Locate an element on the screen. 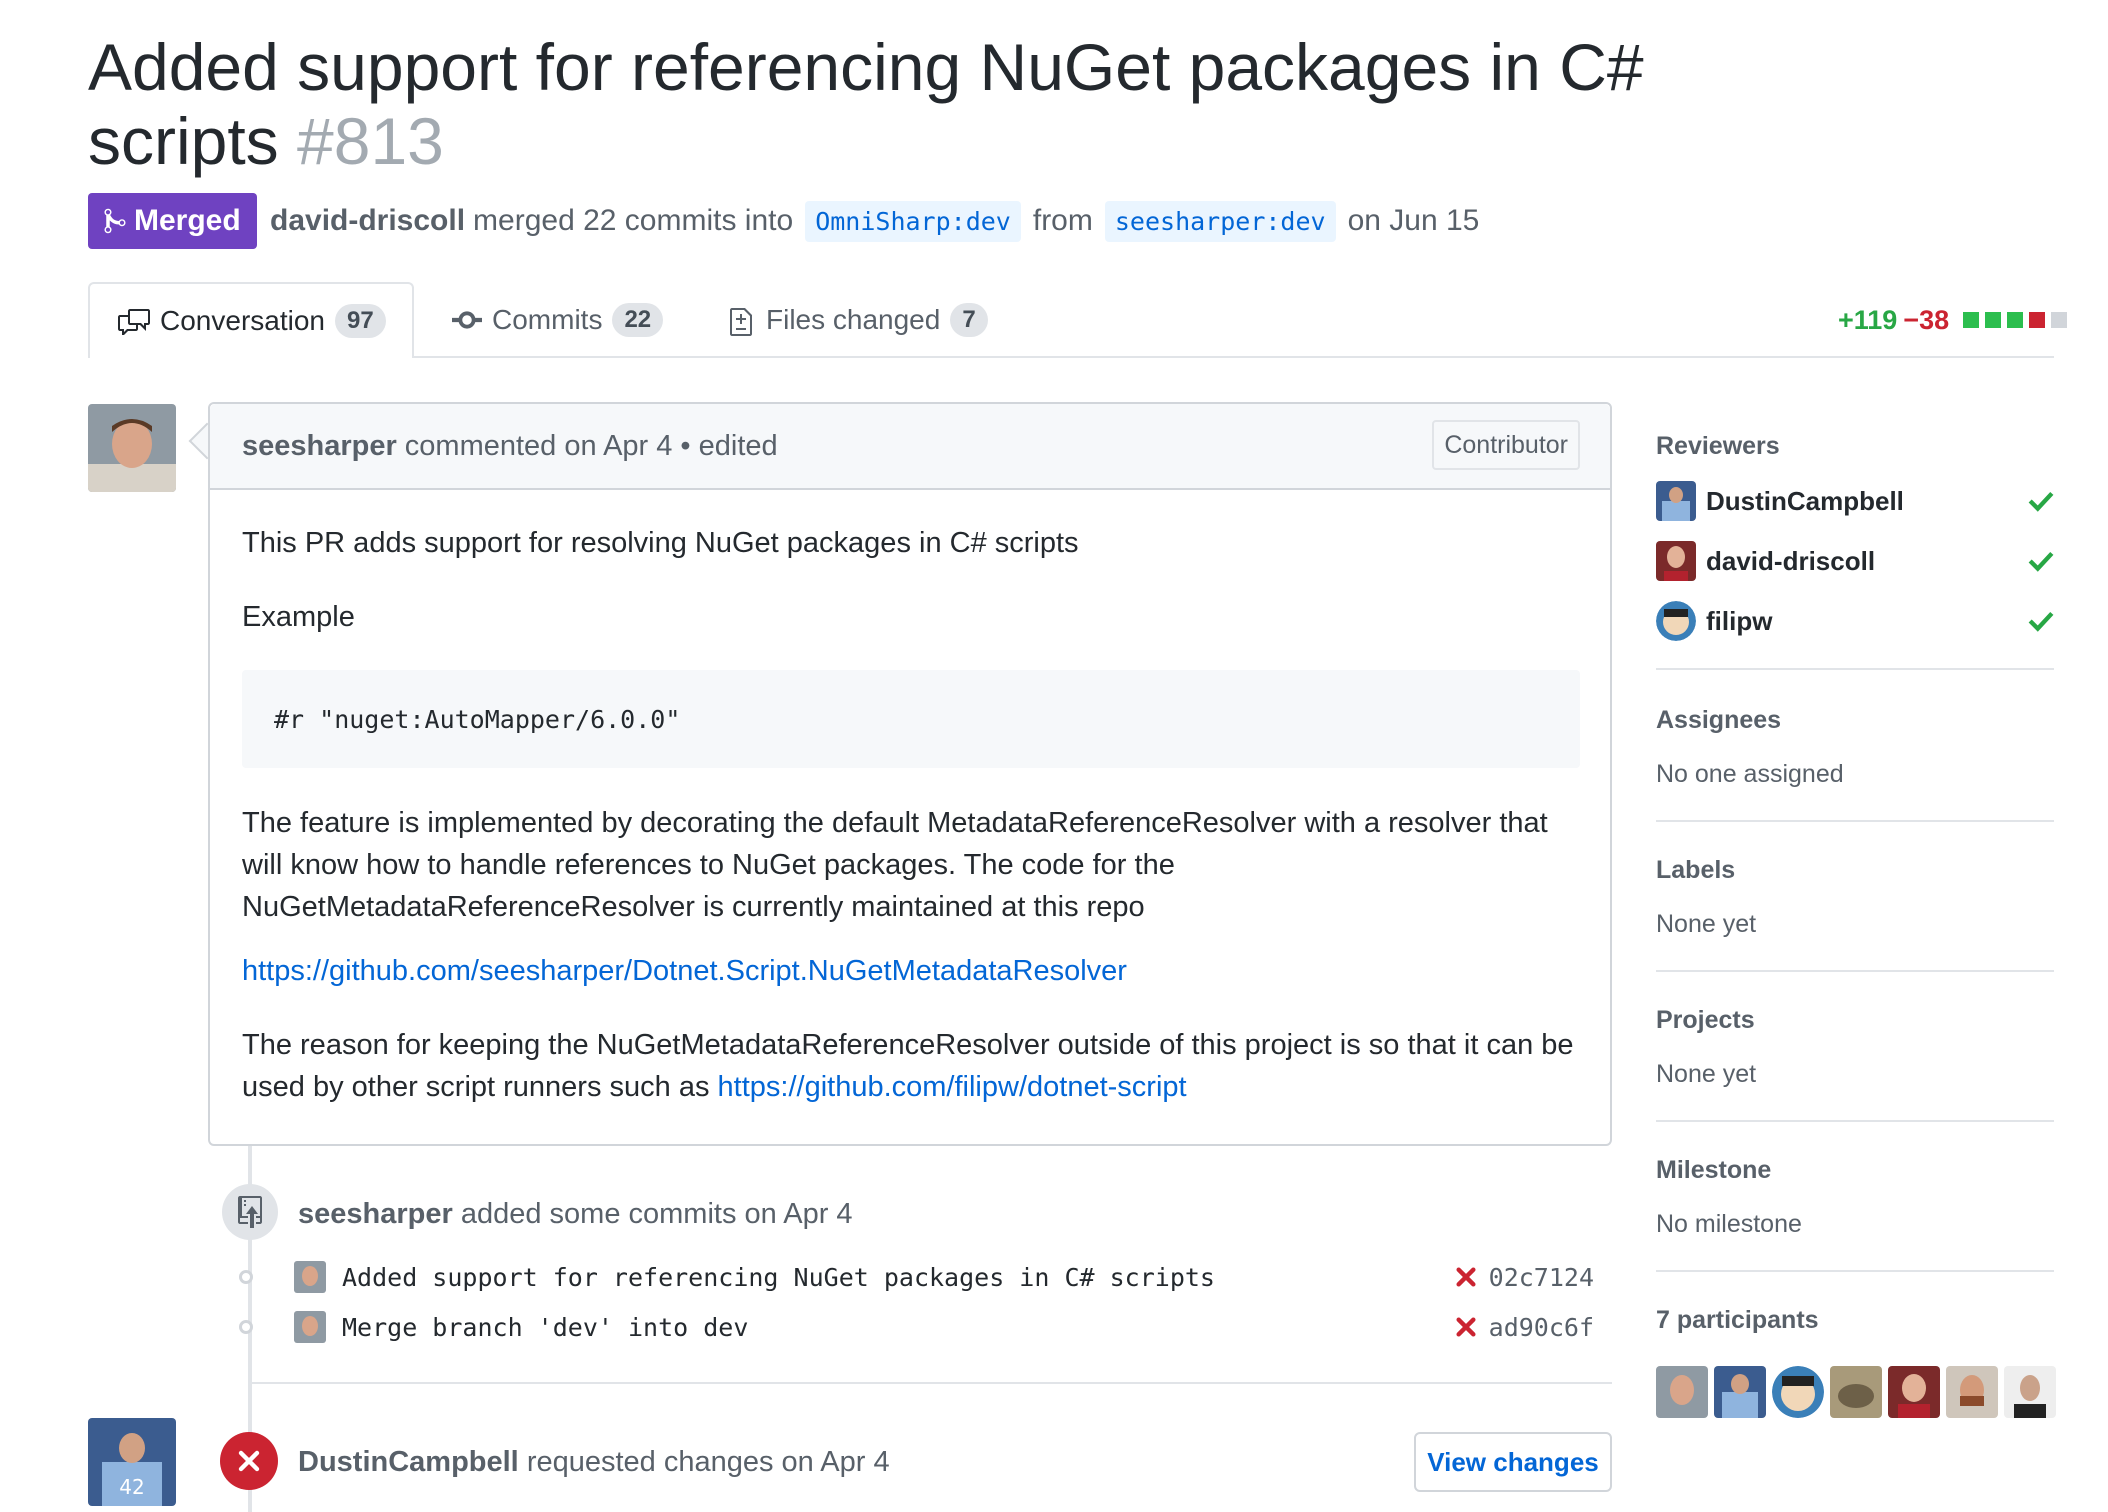 This screenshot has width=2108, height=1512. milestone-heading: Milestone is located at coordinates (1713, 1170).